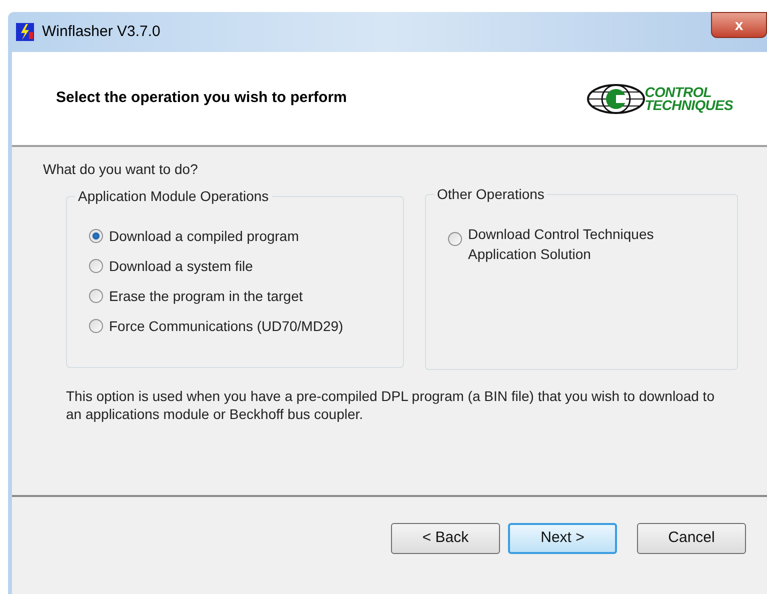 The height and width of the screenshot is (594, 767). Describe the element at coordinates (390, 405) in the screenshot. I see `description-text: This option is used when you have a pre-compiled DPL program (a BIN file) that you wish to download to an applications module or Beckhoff bus coupler.` at that location.